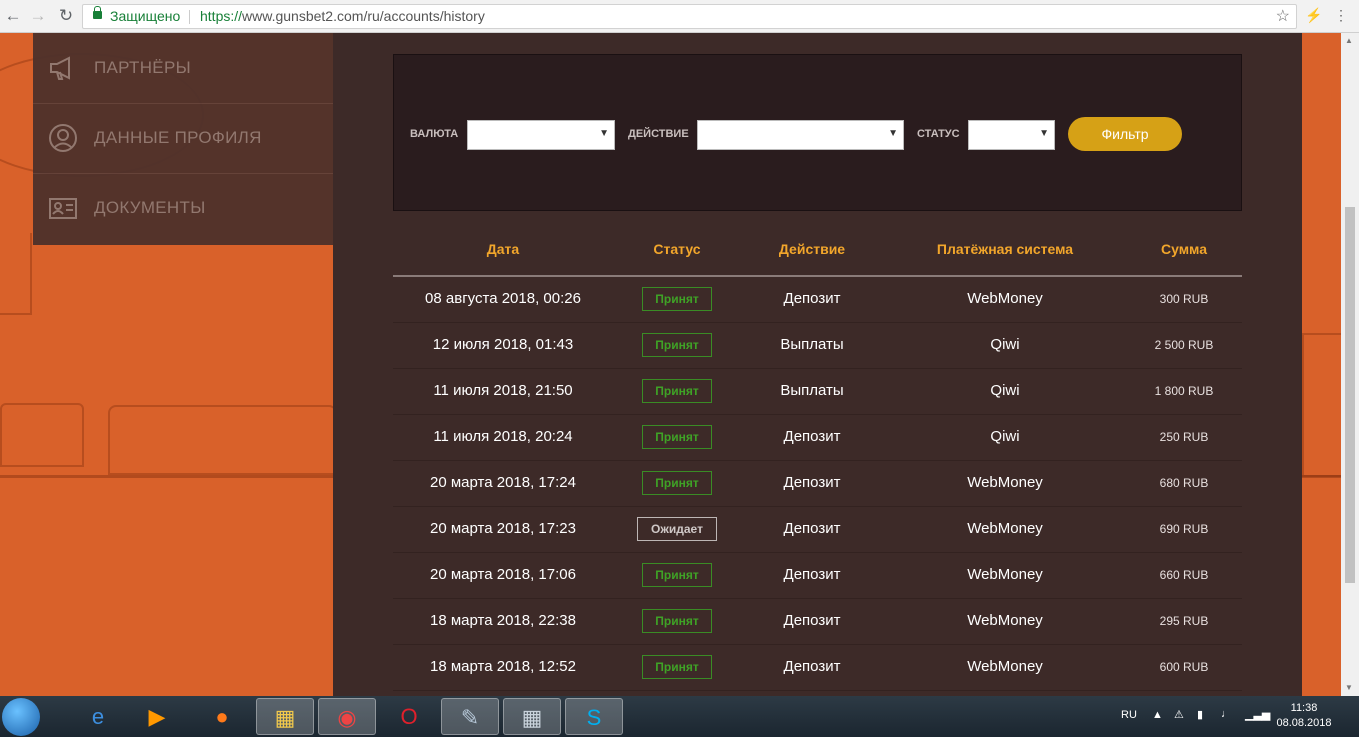 The height and width of the screenshot is (737, 1359). I want to click on clock-time: 11:38, so click(1304, 708).